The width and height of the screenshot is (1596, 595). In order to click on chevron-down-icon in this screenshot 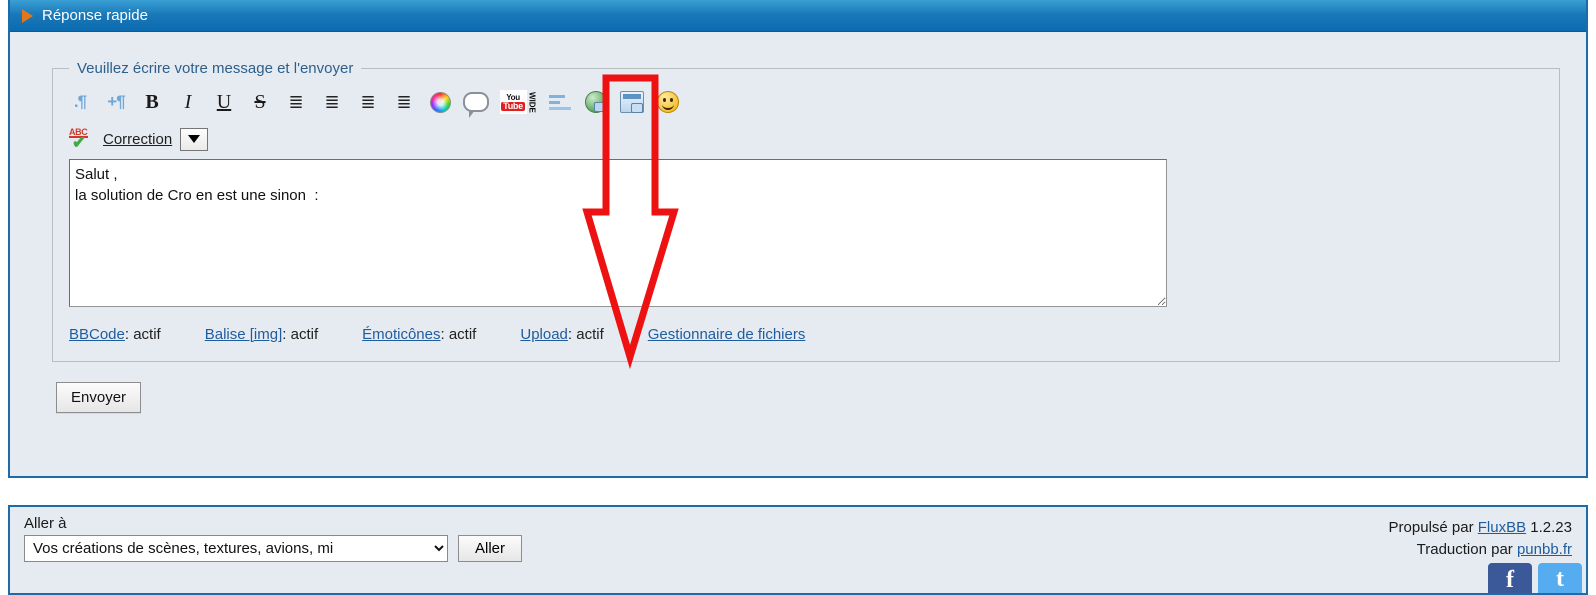, I will do `click(194, 139)`.